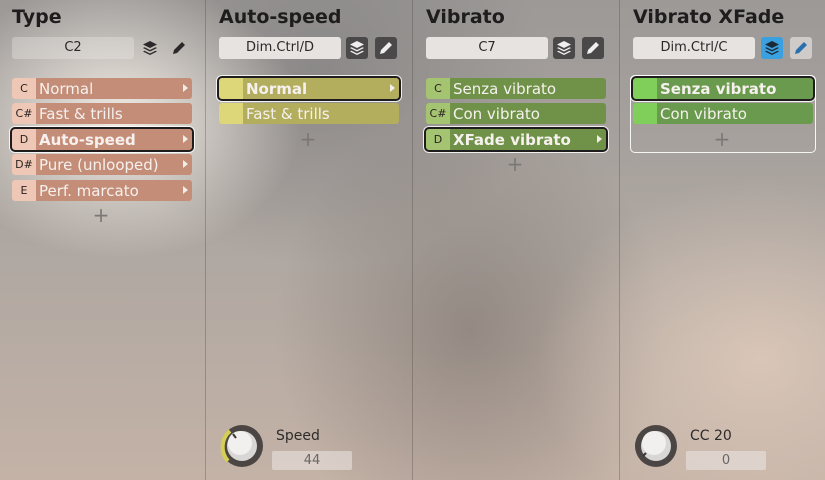  Describe the element at coordinates (487, 48) in the screenshot. I see `vibrato-key-field: C7` at that location.